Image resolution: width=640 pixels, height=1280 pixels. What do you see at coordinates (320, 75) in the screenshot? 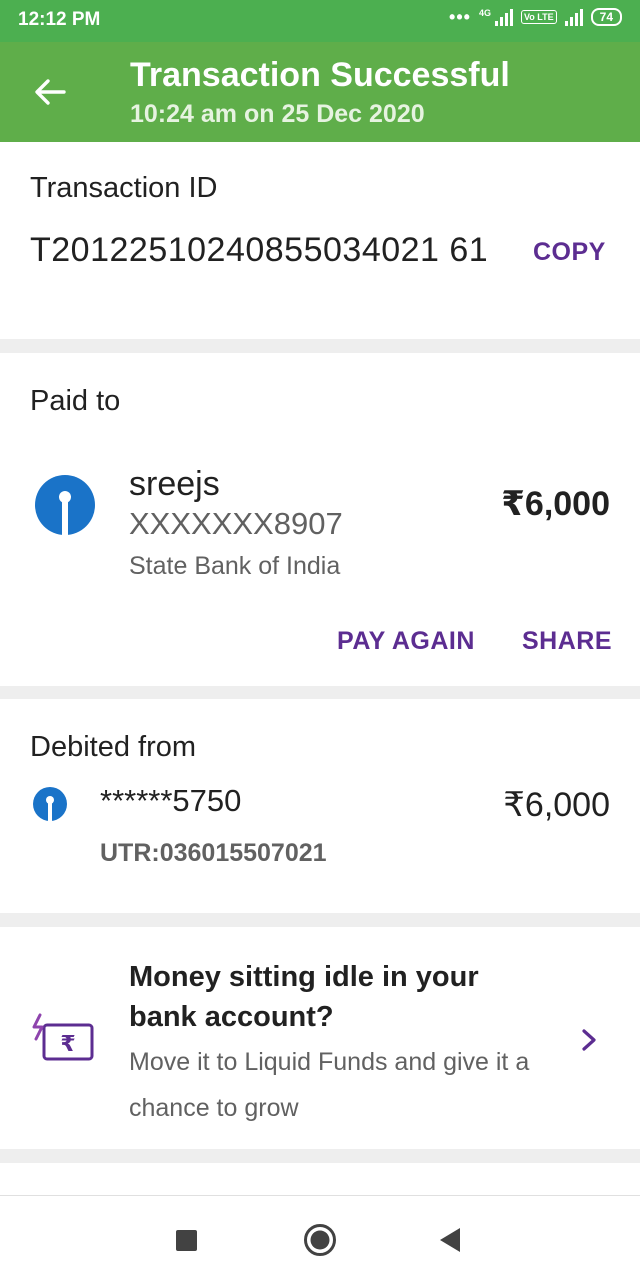
I see `page-title: Transaction Successful` at bounding box center [320, 75].